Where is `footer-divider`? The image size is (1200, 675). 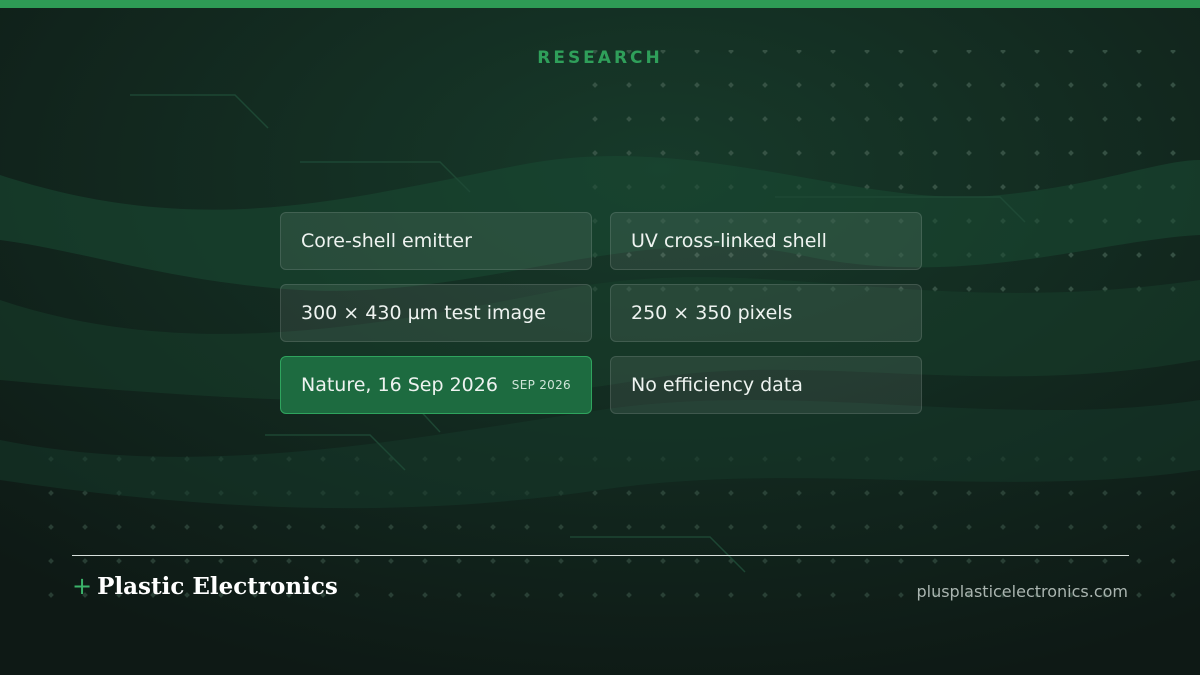 footer-divider is located at coordinates (600, 555).